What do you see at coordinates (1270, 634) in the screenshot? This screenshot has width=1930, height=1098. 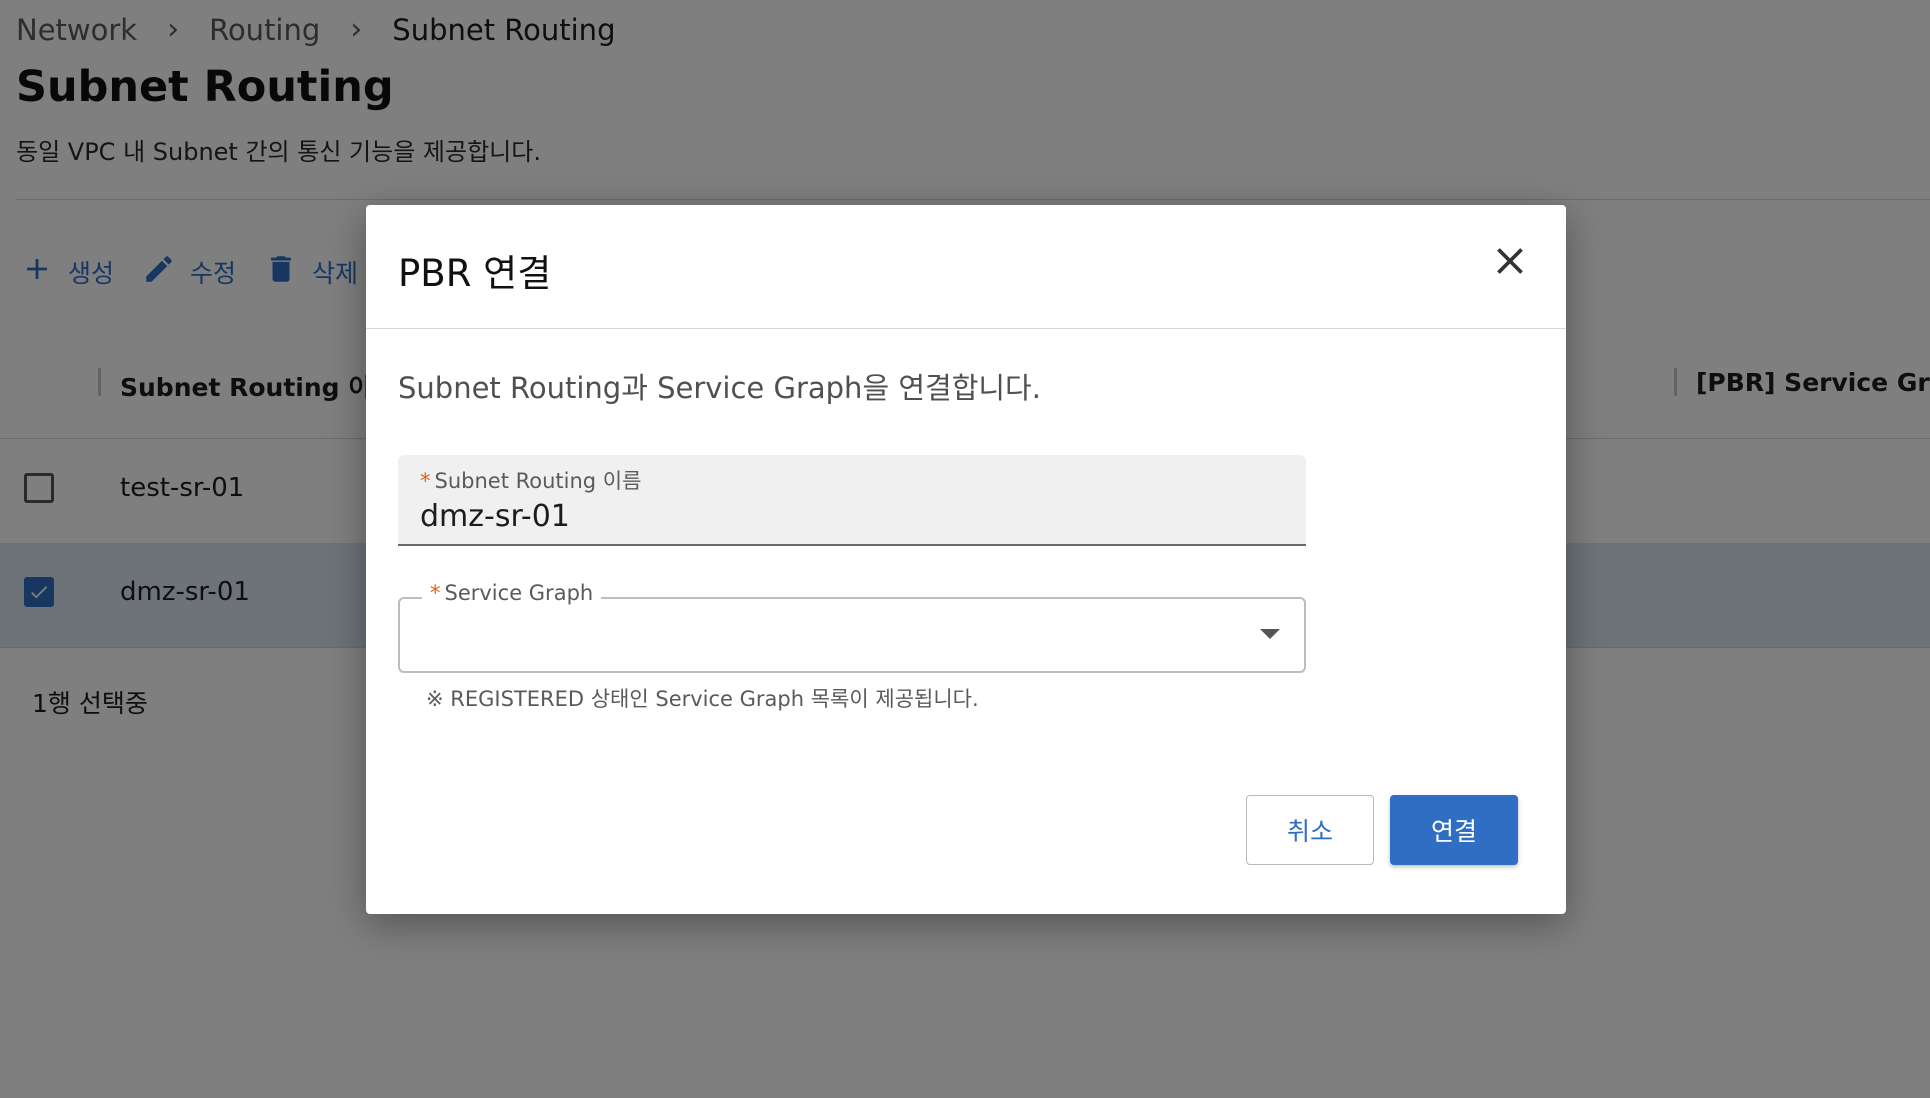 I see `dropdown-caret-icon` at bounding box center [1270, 634].